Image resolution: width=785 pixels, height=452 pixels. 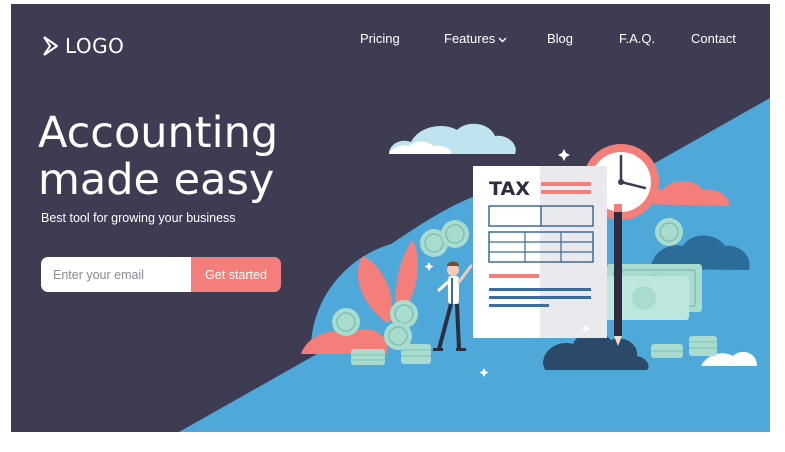 What do you see at coordinates (502, 40) in the screenshot?
I see `chevron-down-icon` at bounding box center [502, 40].